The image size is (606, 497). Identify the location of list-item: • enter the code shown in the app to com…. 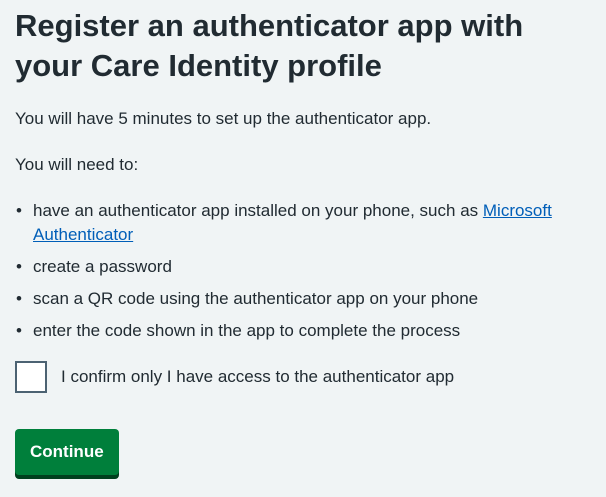
(305, 331).